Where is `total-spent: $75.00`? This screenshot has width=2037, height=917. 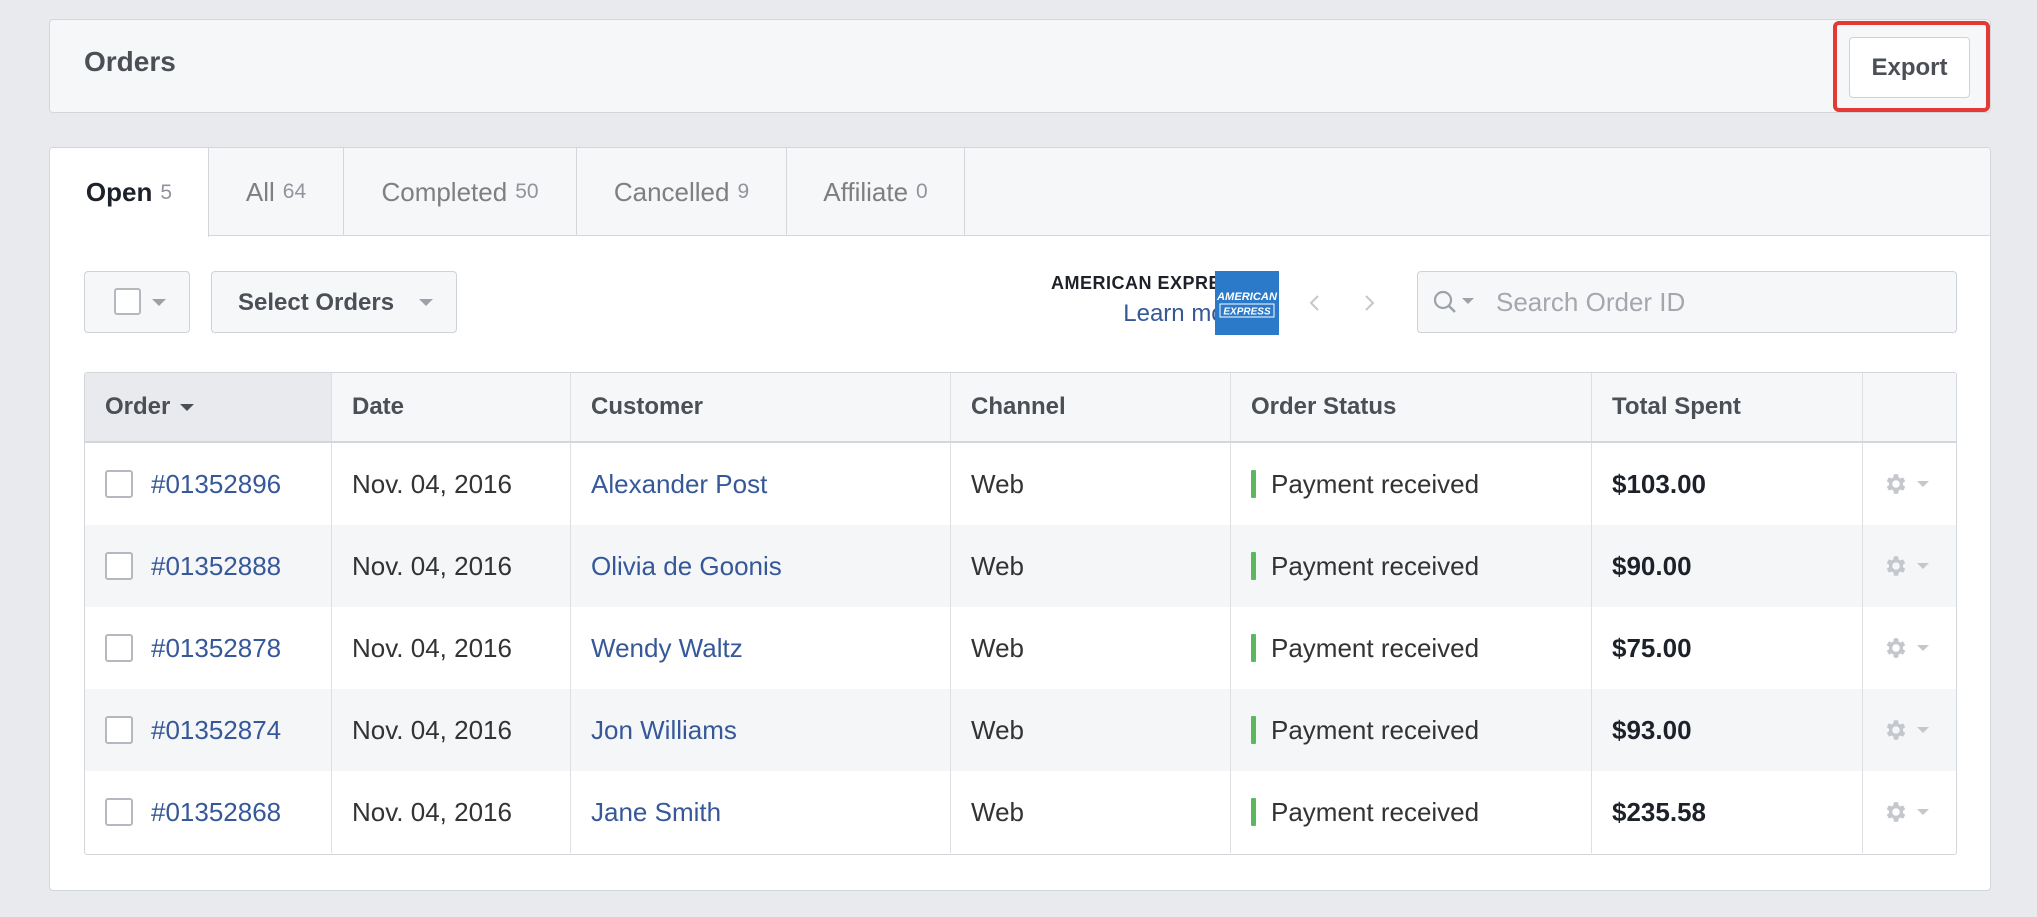
total-spent: $75.00 is located at coordinates (1652, 647).